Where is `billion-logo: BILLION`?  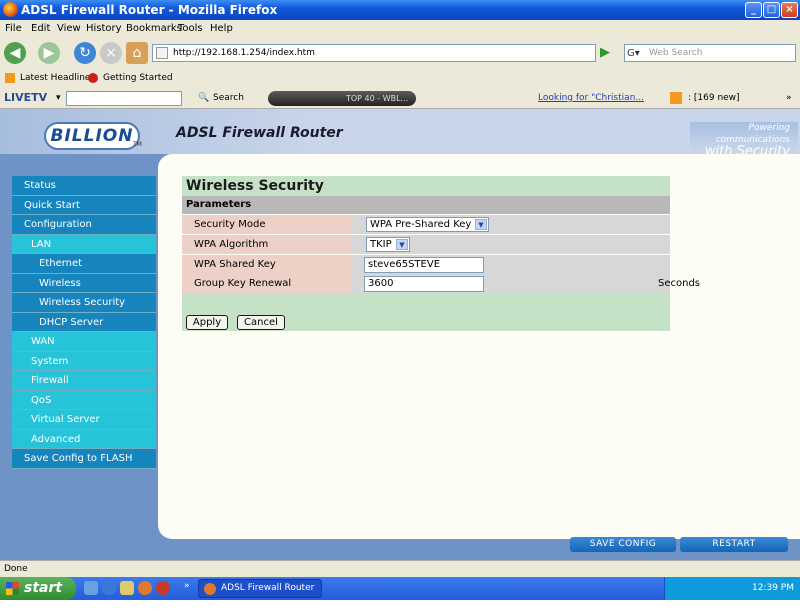 billion-logo: BILLION is located at coordinates (92, 136).